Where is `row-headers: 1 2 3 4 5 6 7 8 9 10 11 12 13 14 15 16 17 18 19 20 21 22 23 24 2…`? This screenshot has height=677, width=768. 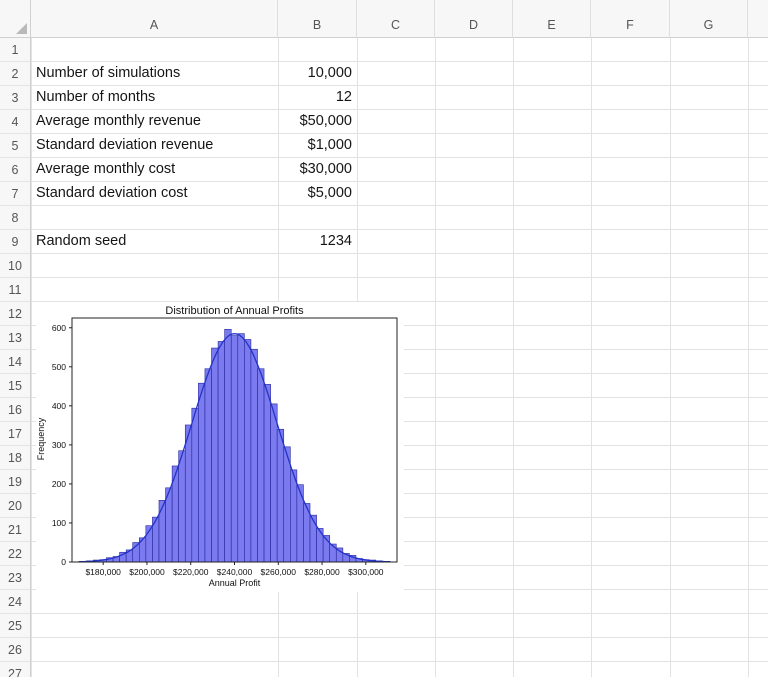
row-headers: 1 2 3 4 5 6 7 8 9 10 11 12 13 14 15 16 17 18 19 20 21 22 23 24 2… is located at coordinates (15, 338).